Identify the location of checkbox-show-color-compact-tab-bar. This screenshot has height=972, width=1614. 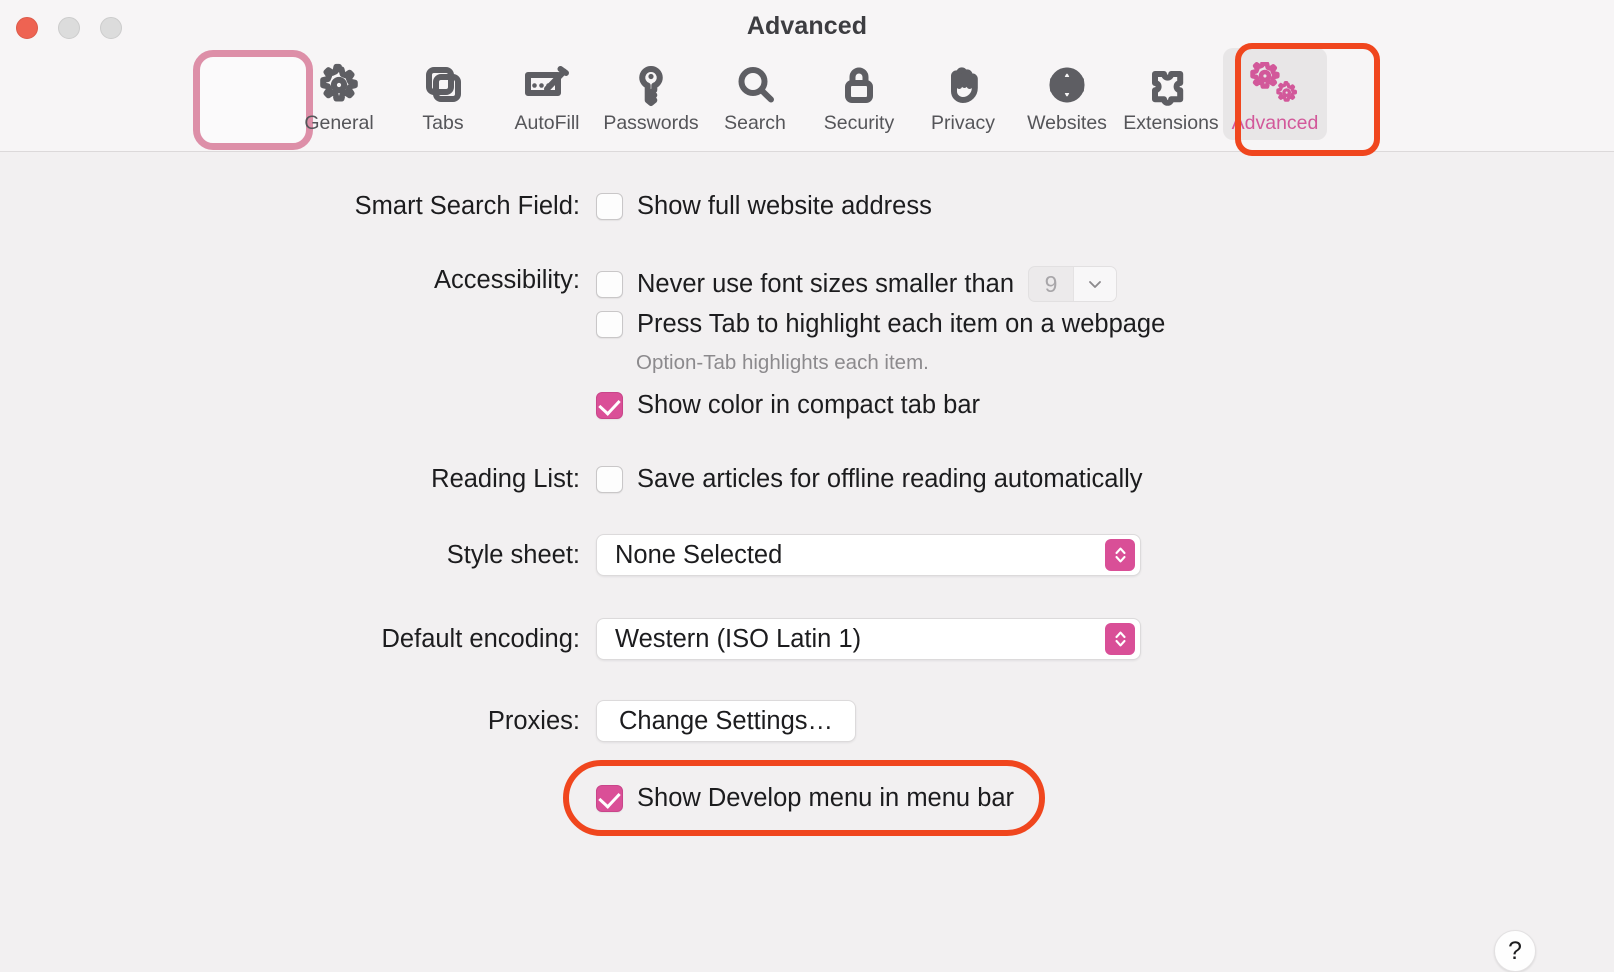
(609, 405).